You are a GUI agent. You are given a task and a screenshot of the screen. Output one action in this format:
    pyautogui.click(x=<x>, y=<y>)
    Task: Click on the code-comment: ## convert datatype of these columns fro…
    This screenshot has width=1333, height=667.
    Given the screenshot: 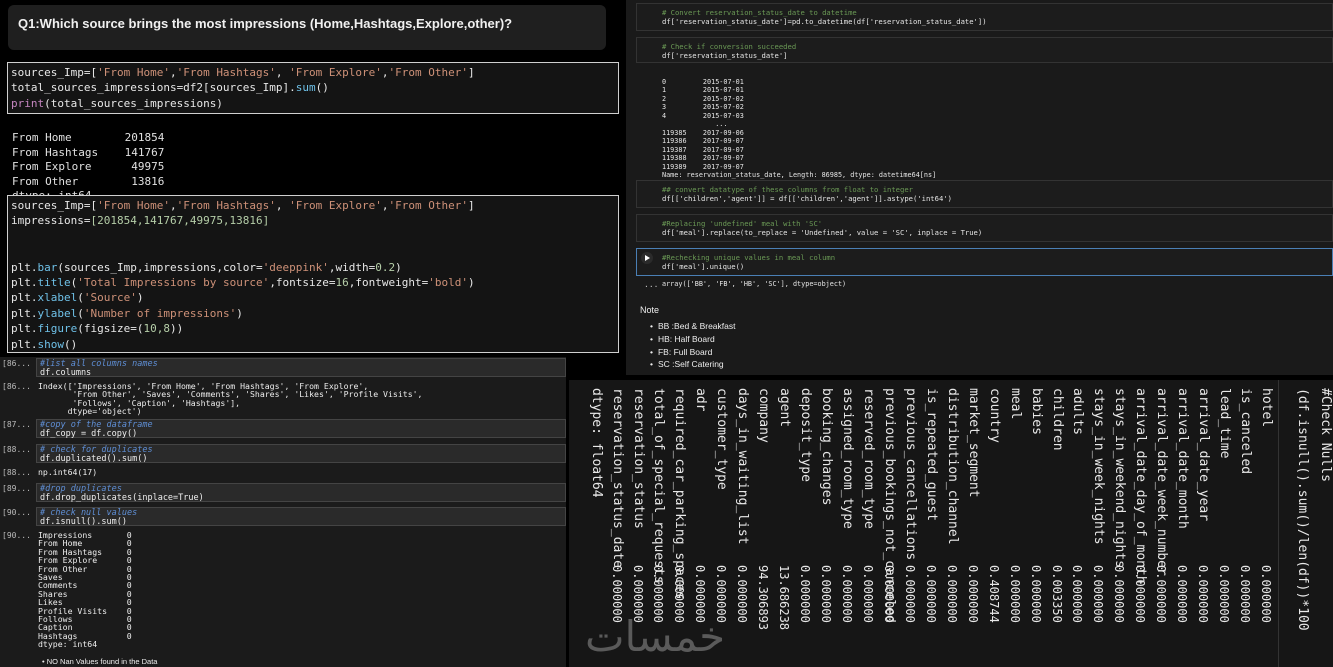 What is the action you would take?
    pyautogui.click(x=787, y=189)
    